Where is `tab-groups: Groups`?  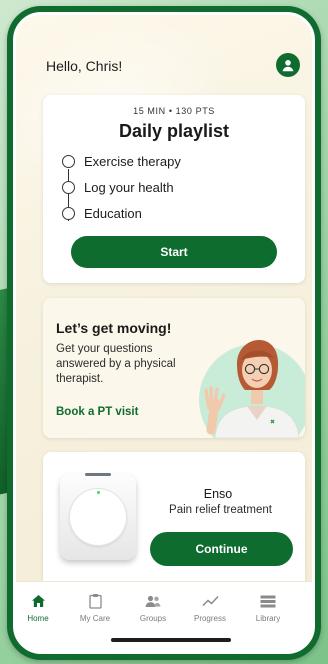 tab-groups: Groups is located at coordinates (153, 607).